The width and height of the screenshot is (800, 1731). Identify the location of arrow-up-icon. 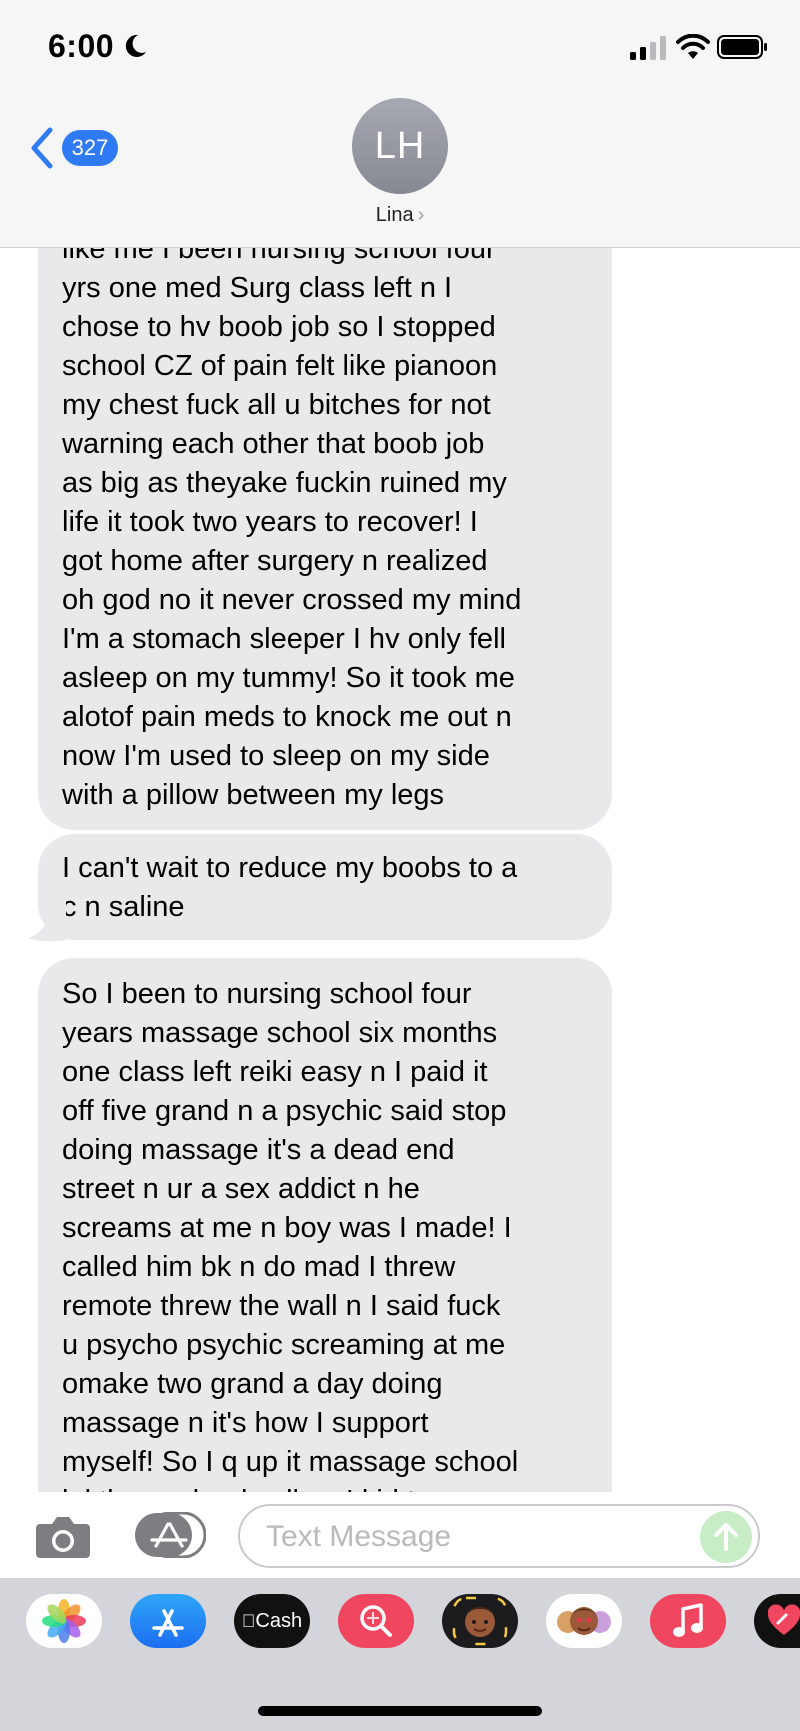
(726, 1537).